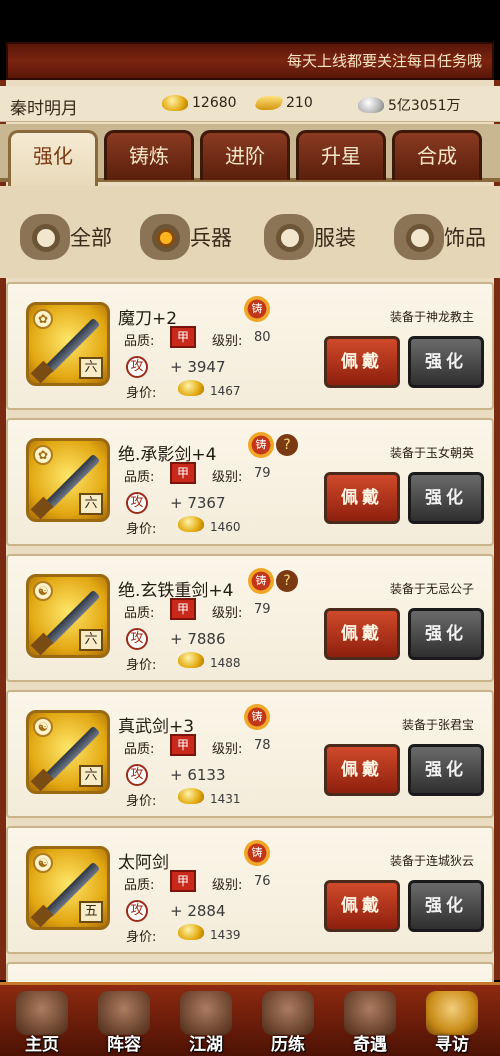 The height and width of the screenshot is (1056, 500). I want to click on nav-jianghu: 江湖, so click(206, 1022).